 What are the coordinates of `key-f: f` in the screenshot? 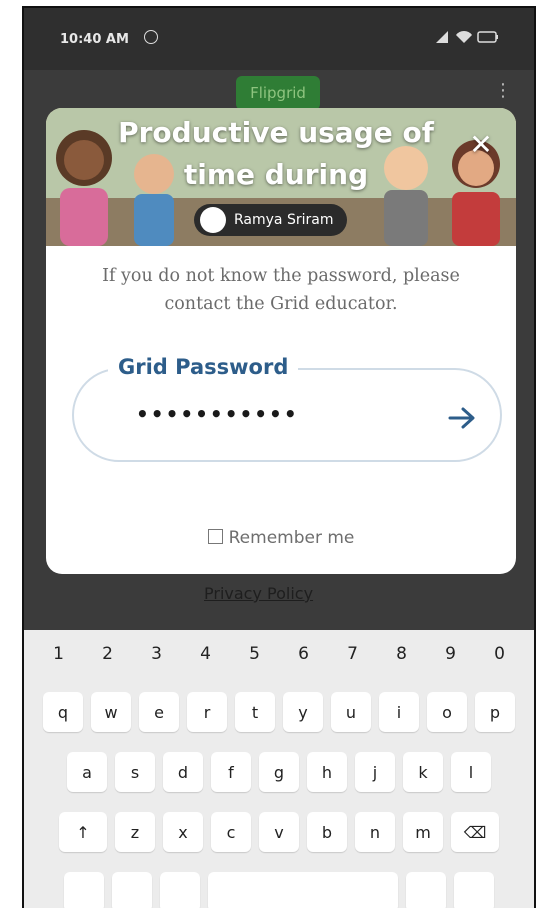 It's located at (231, 772).